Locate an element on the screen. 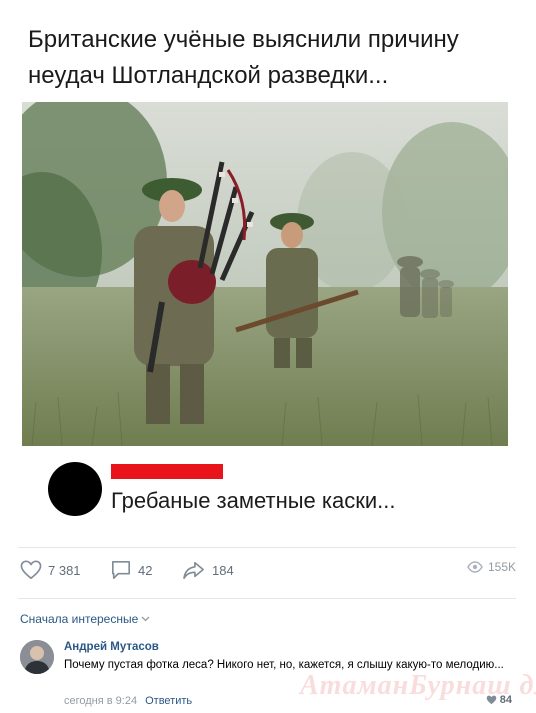 This screenshot has height=713, width=536. eye-icon is located at coordinates (475, 567).